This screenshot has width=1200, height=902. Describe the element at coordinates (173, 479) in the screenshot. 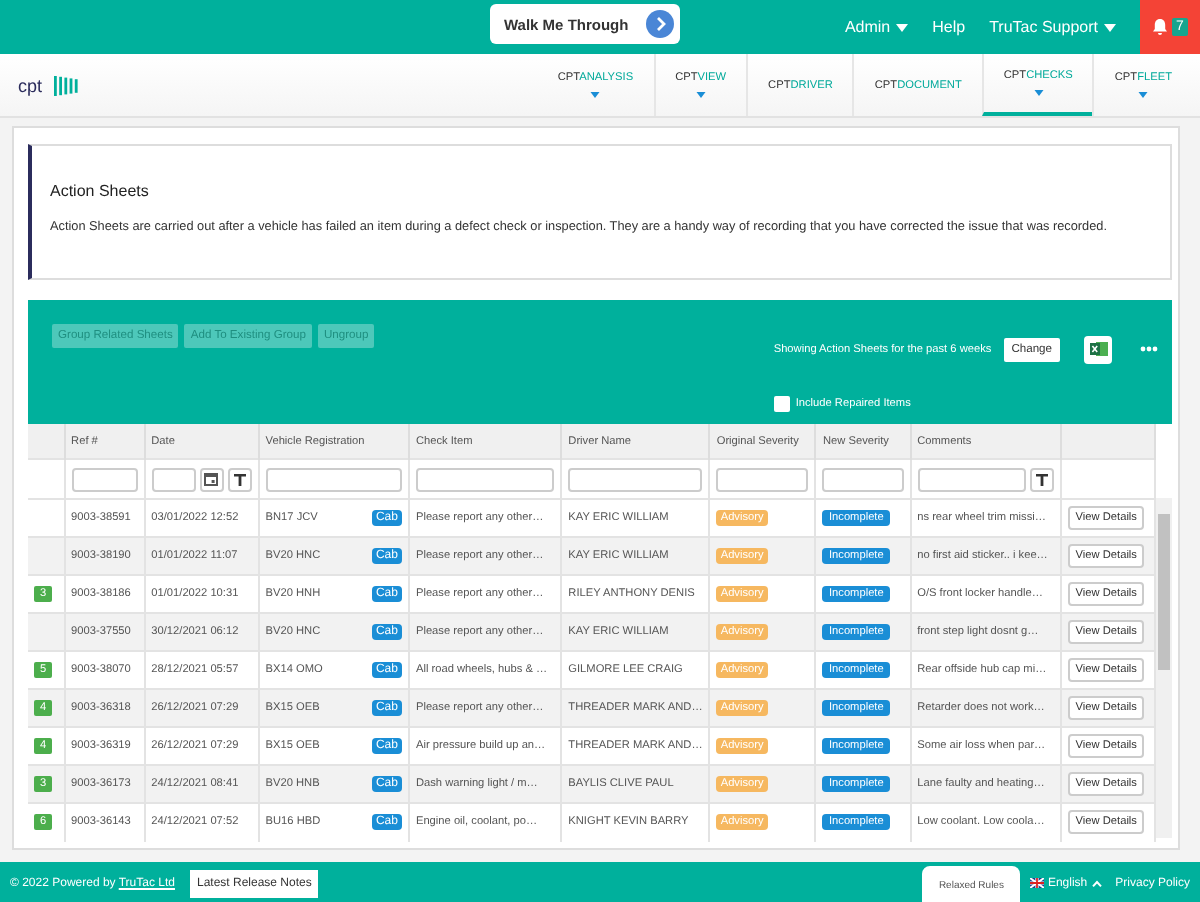

I see `date-filter-field` at that location.